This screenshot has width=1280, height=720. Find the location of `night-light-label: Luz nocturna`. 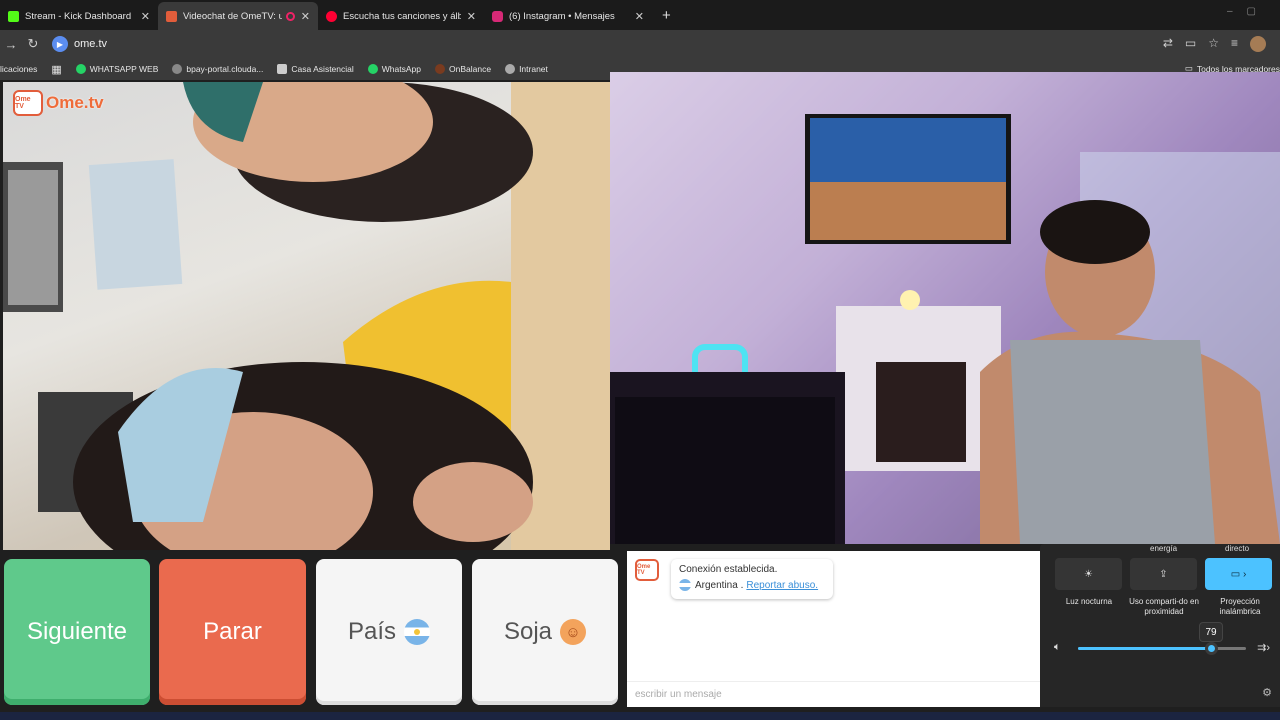

night-light-label: Luz nocturna is located at coordinates (1089, 601).